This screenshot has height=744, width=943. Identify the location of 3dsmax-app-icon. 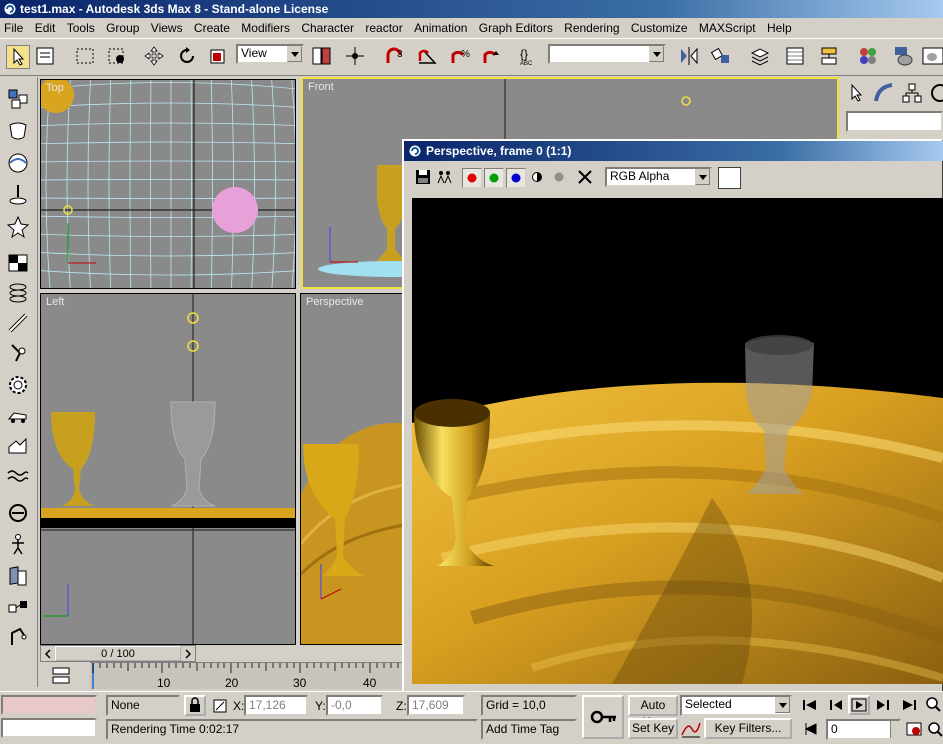
(10, 9).